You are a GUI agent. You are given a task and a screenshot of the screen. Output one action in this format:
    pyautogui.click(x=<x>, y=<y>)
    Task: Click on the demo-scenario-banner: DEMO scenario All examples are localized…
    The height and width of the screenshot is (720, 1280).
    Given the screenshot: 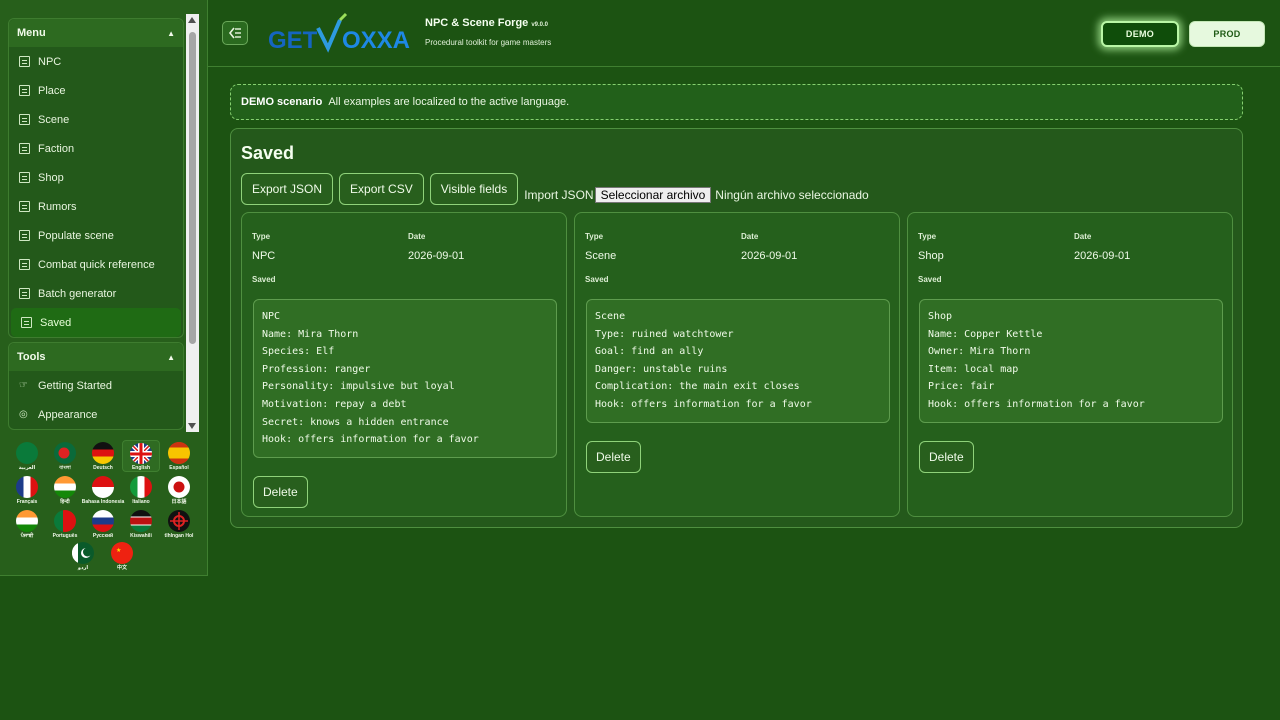 What is the action you would take?
    pyautogui.click(x=736, y=102)
    